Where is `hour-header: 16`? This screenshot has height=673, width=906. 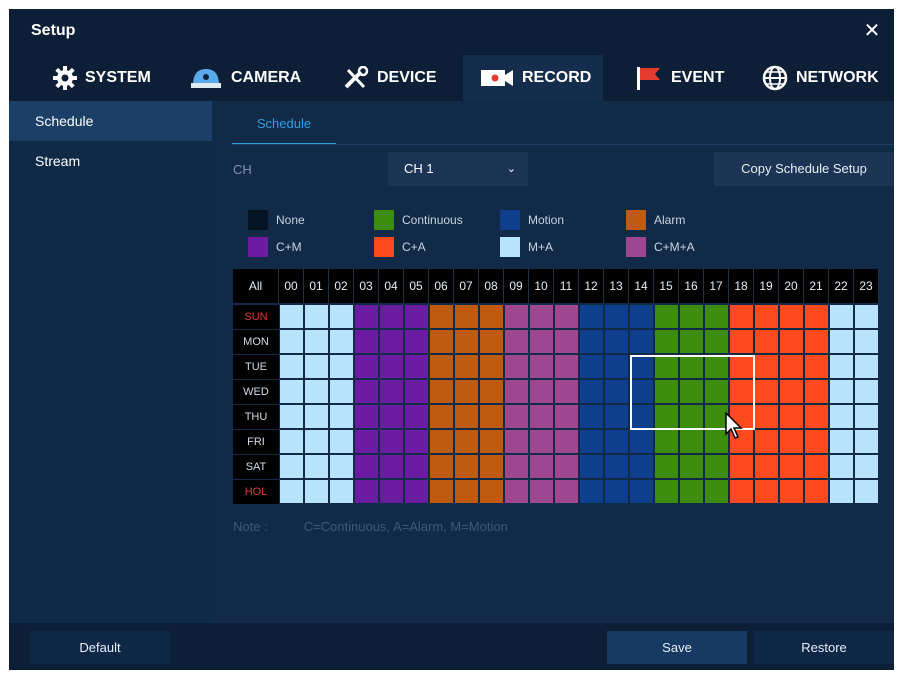
hour-header: 16 is located at coordinates (691, 286).